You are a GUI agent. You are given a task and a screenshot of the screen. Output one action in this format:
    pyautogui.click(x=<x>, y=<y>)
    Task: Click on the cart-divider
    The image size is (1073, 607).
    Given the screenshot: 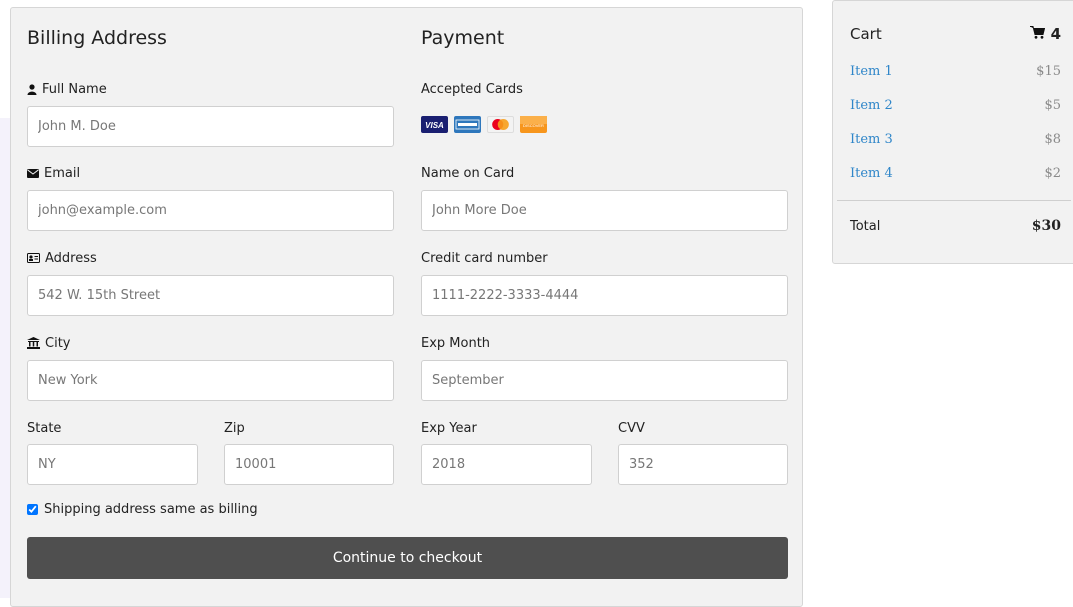 What is the action you would take?
    pyautogui.click(x=954, y=200)
    